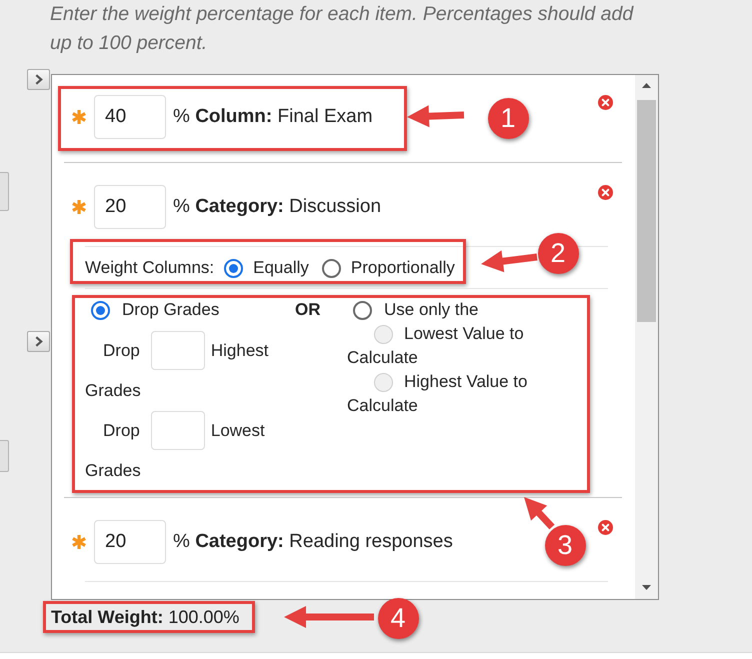 The height and width of the screenshot is (659, 752). What do you see at coordinates (646, 211) in the screenshot?
I see `scrollbar-thumb` at bounding box center [646, 211].